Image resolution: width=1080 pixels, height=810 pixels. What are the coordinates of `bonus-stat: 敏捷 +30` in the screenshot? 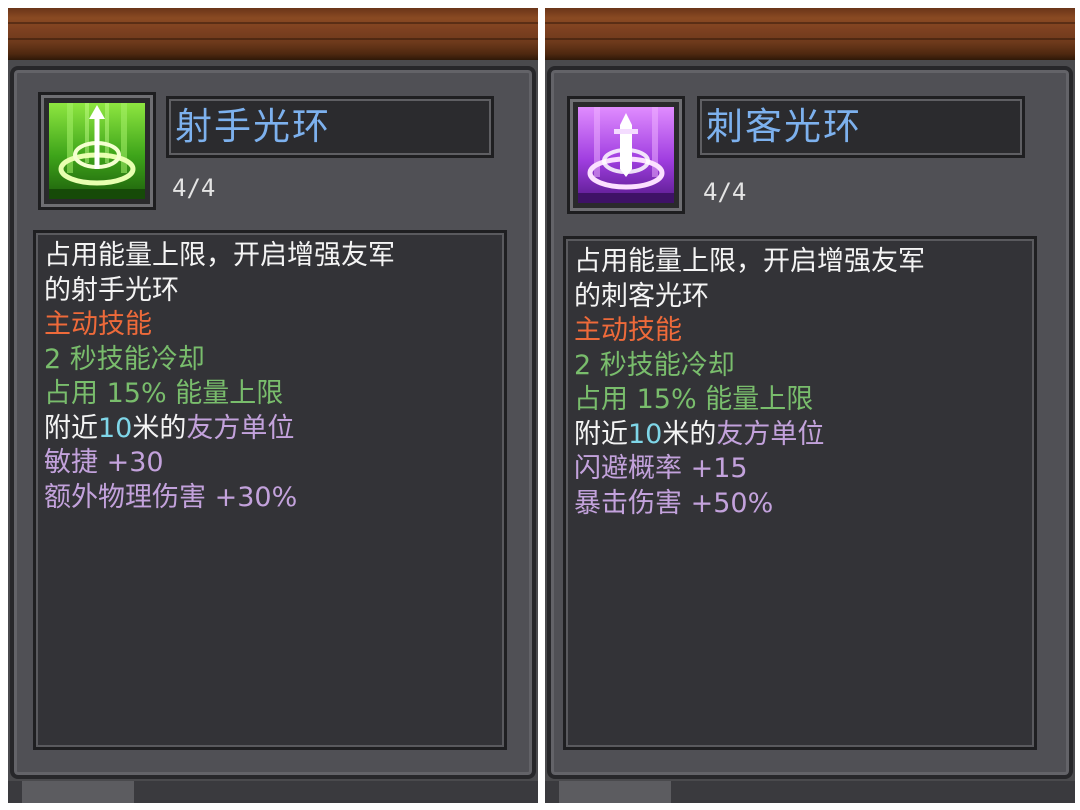 It's located at (104, 462).